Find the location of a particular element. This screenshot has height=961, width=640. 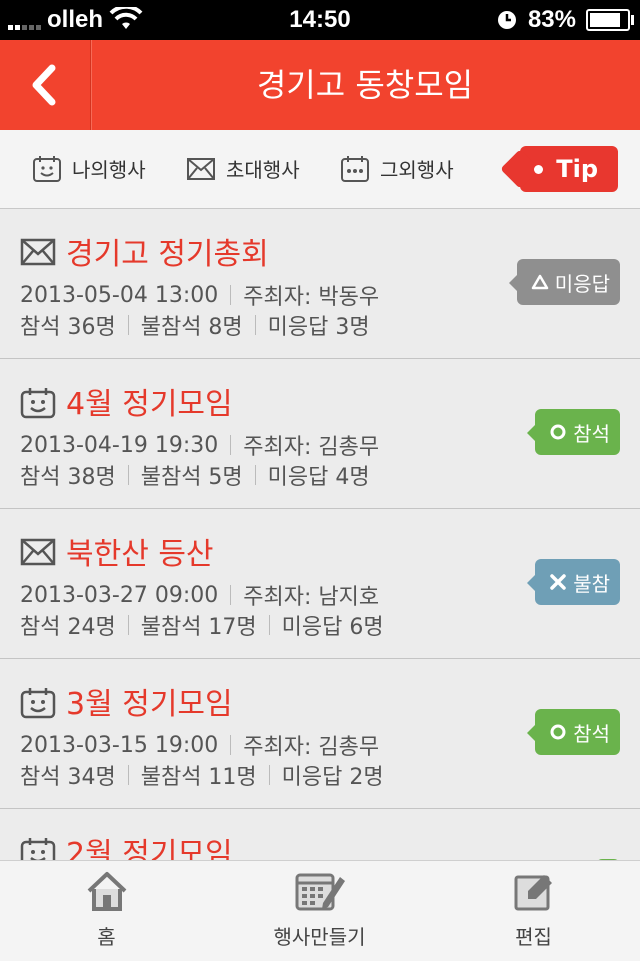

page-title: 경기고 동창모임 is located at coordinates (365, 85).